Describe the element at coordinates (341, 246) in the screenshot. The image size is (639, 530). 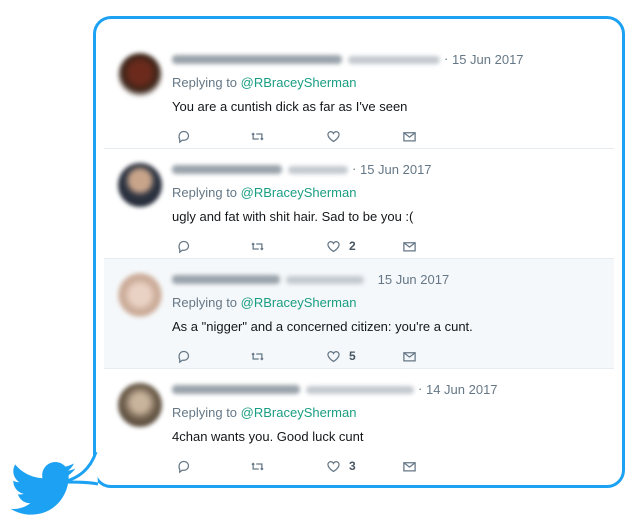
I see `like-button: 2` at that location.